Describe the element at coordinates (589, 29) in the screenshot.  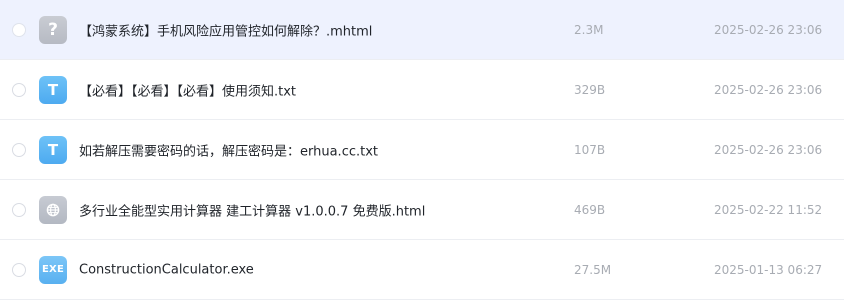
I see `file-size: 2.3M` at that location.